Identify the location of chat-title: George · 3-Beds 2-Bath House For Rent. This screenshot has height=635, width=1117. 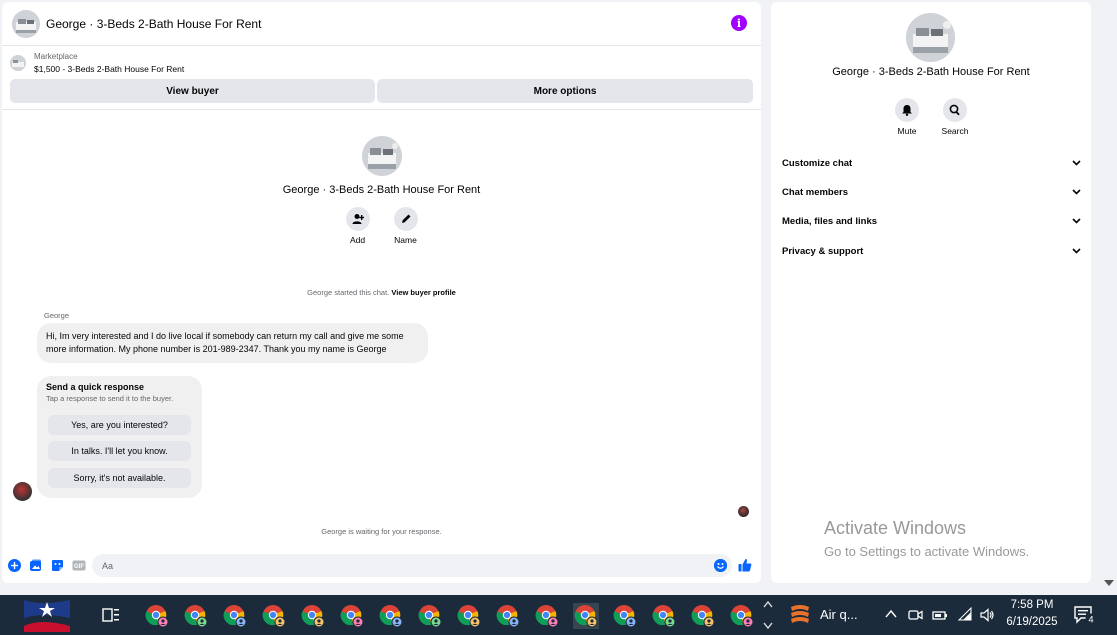
(153, 24).